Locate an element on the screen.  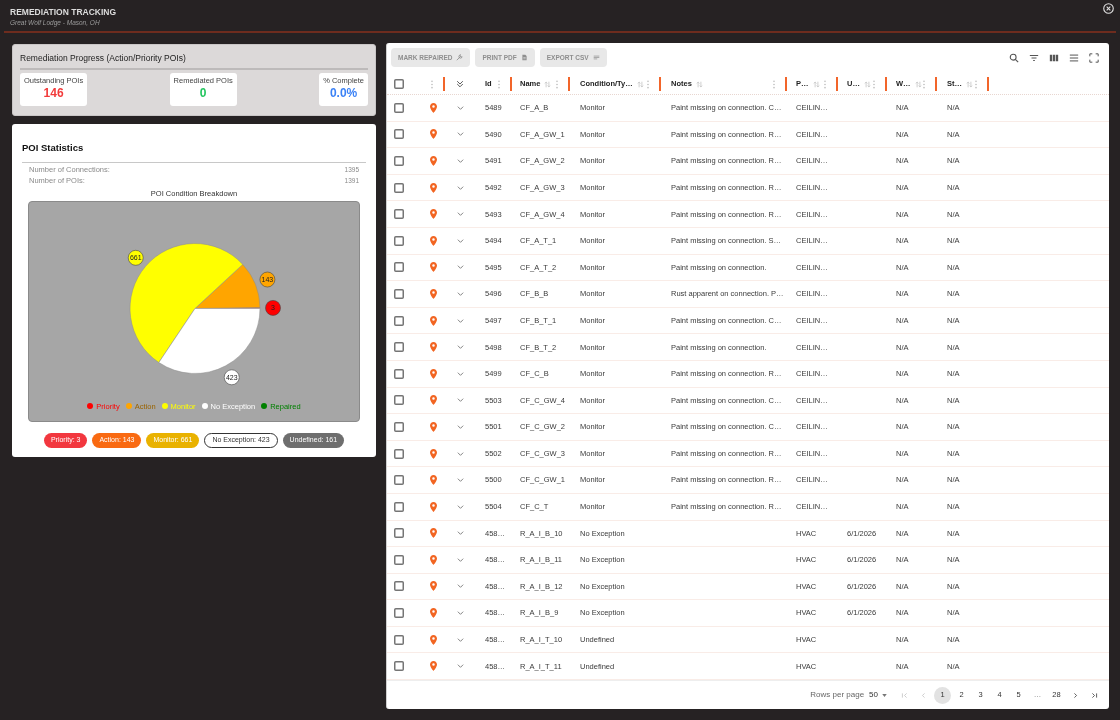
stat-value: 0.0% is located at coordinates (343, 93).